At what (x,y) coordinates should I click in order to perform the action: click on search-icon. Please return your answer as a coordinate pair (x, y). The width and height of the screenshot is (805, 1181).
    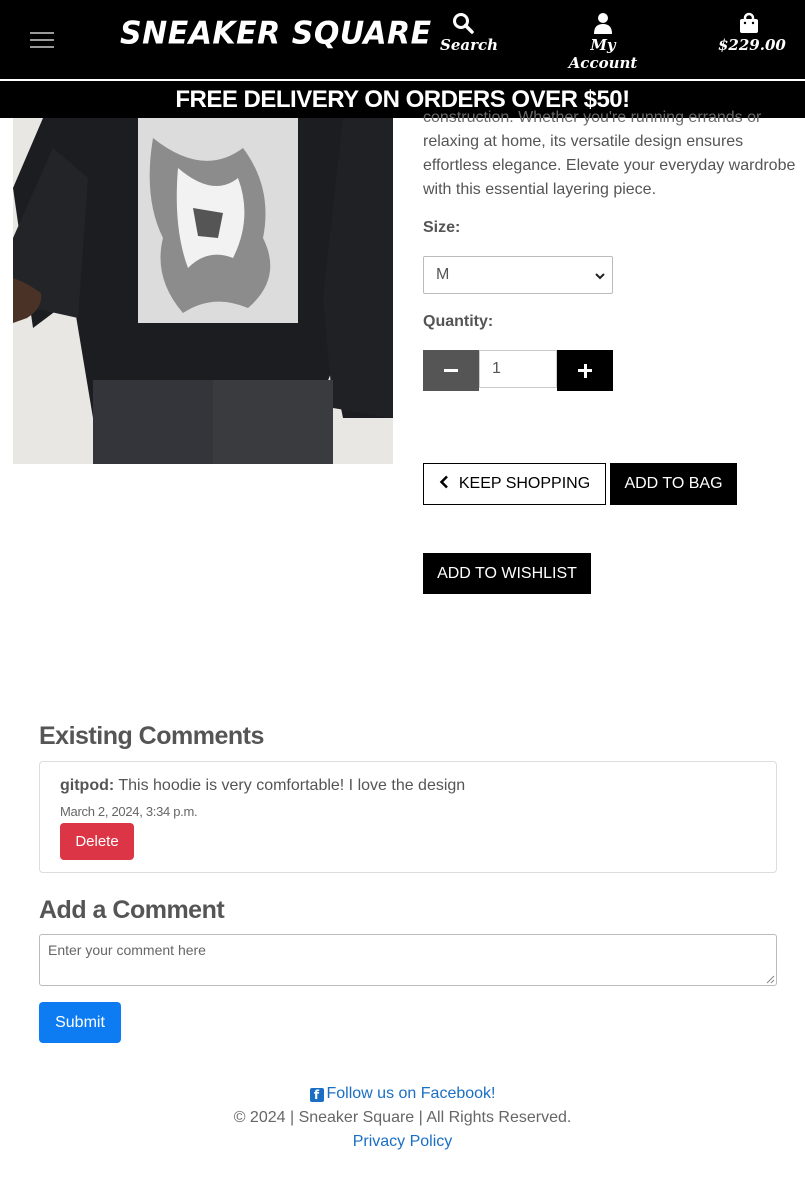
    Looking at the image, I should click on (463, 23).